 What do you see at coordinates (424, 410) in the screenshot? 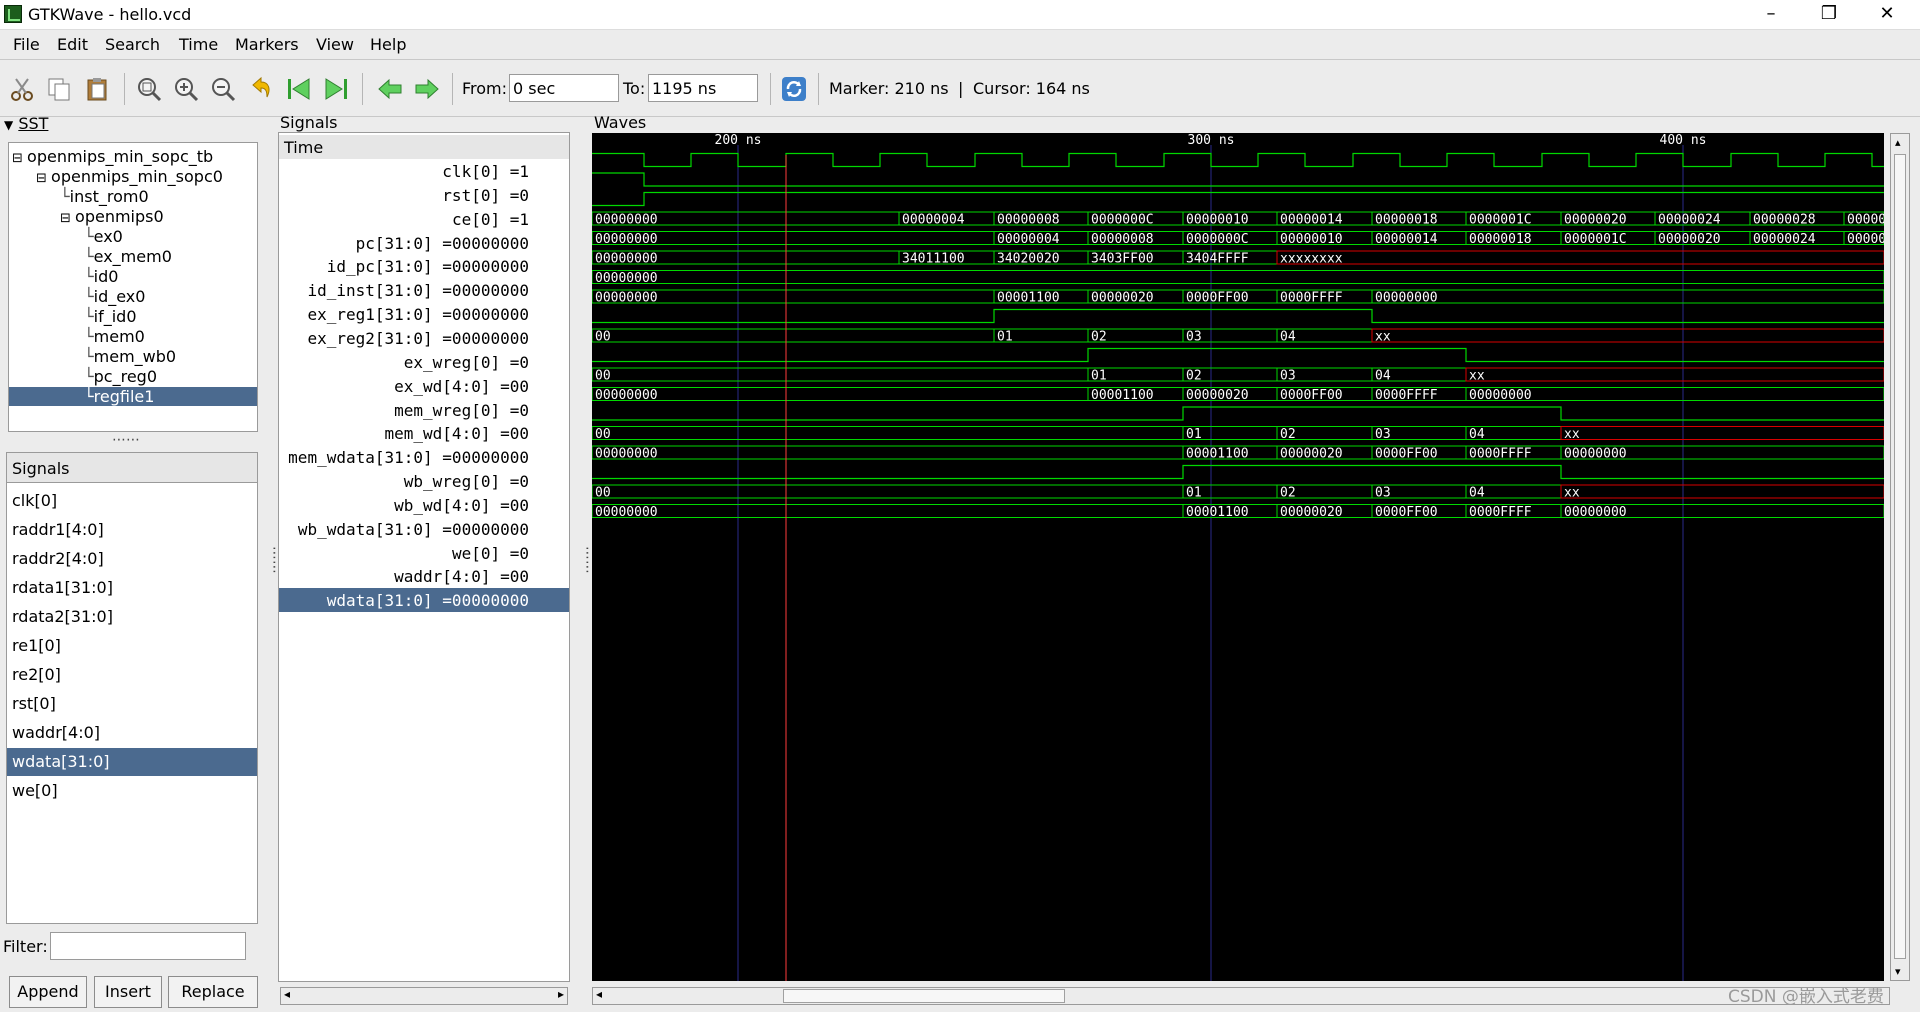
I see `trace-signal-label: mem_wreg[0] =0` at bounding box center [424, 410].